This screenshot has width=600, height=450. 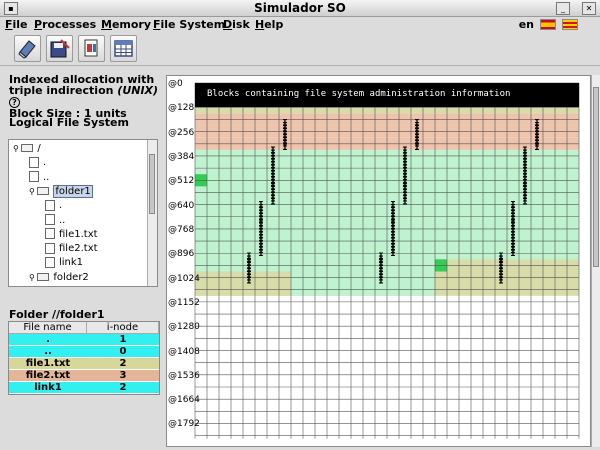 What do you see at coordinates (570, 24) in the screenshot?
I see `catalan-flag-icon` at bounding box center [570, 24].